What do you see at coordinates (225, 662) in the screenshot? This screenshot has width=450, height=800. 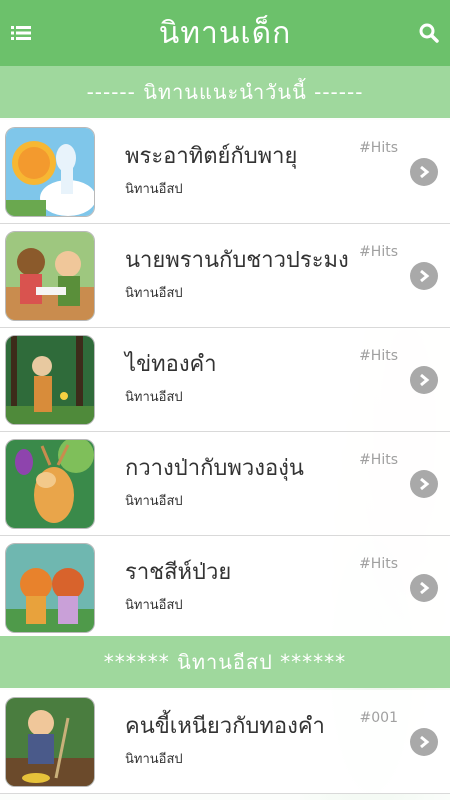 I see `section-header-aesop: ****** นิทานอีสป ******` at bounding box center [225, 662].